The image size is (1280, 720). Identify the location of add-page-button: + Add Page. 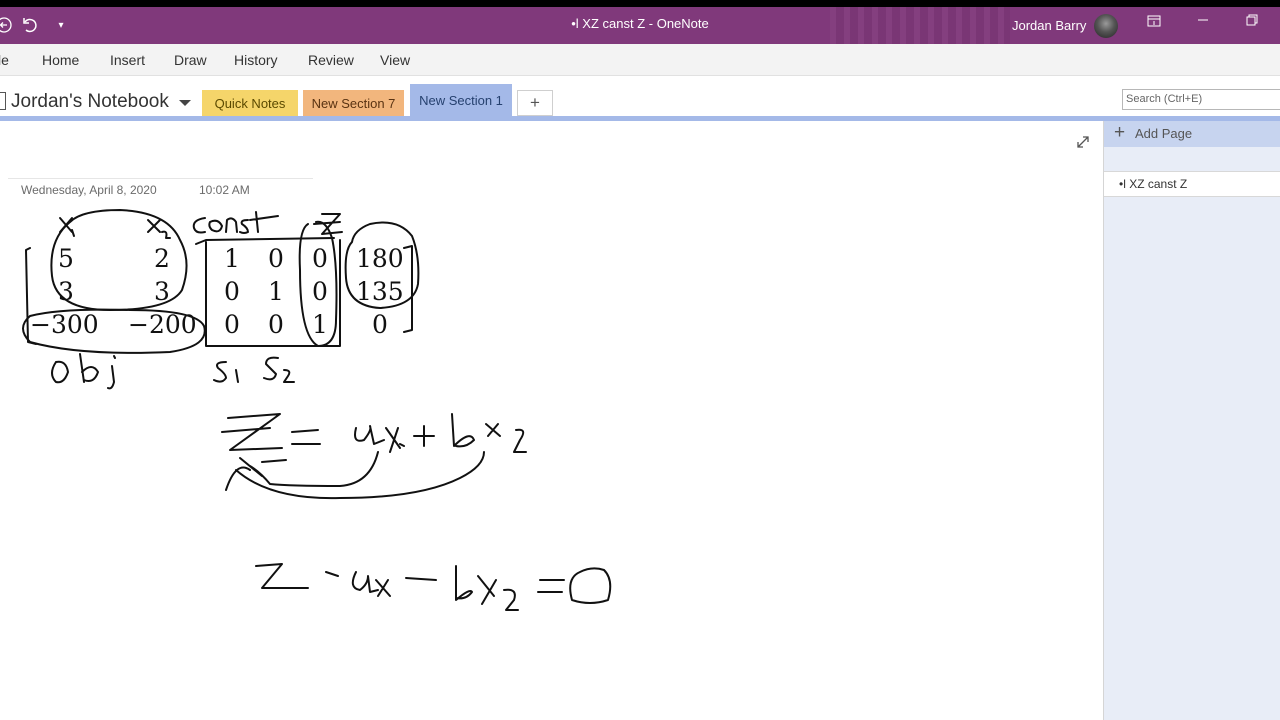
(1192, 134).